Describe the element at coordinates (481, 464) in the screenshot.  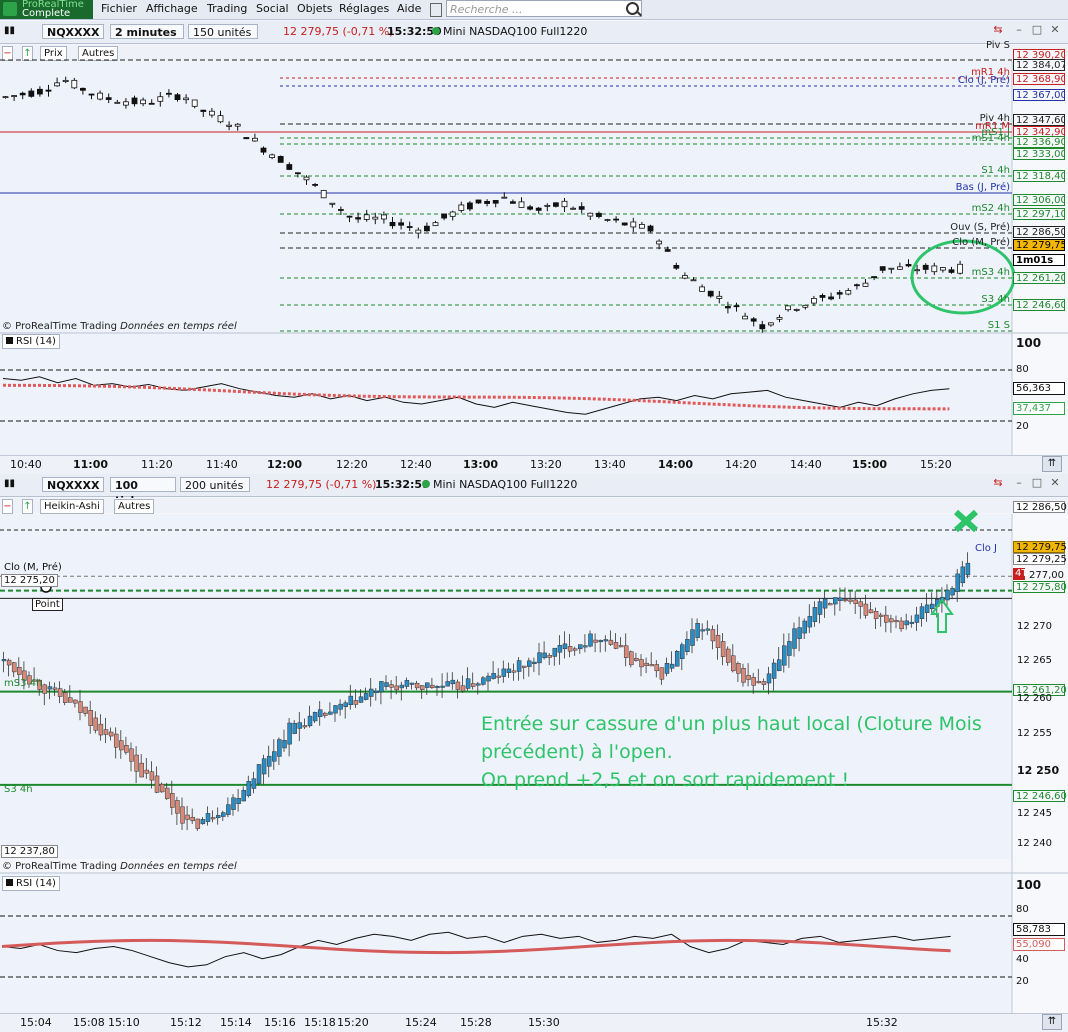
I see `top-time-label: 13:00` at that location.